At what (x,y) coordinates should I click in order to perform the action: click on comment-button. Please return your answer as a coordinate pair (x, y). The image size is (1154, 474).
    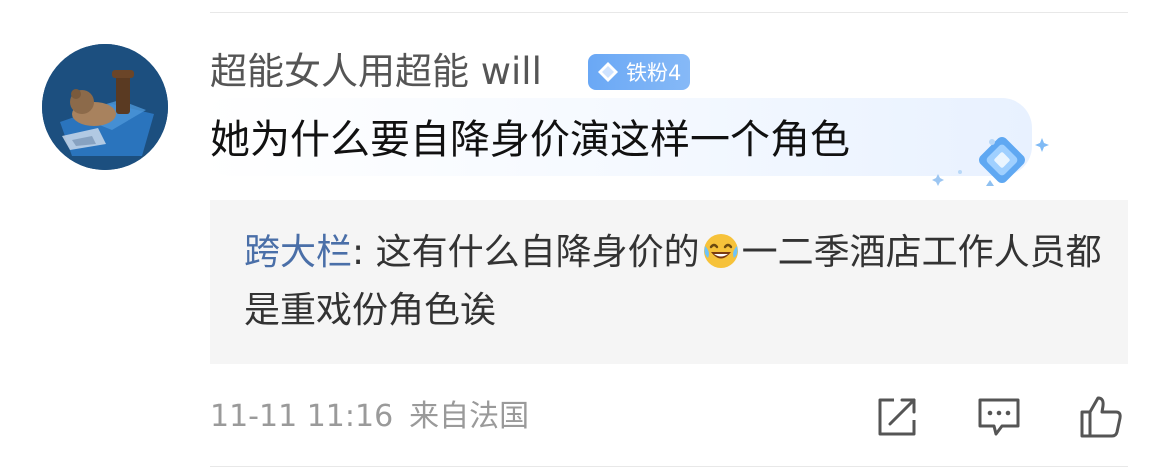
    Looking at the image, I should click on (999, 417).